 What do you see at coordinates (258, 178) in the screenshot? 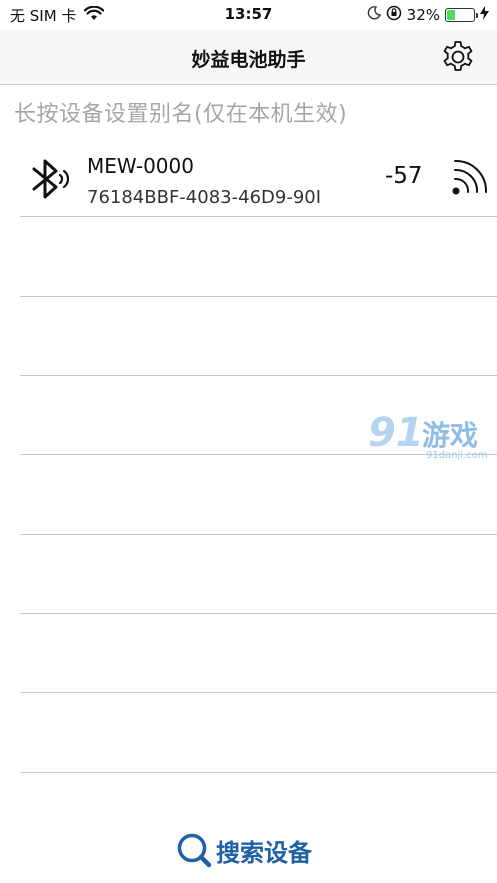
I see `device-list-item: MEW-0000 76184BBF-4083-46D9-90I -57` at bounding box center [258, 178].